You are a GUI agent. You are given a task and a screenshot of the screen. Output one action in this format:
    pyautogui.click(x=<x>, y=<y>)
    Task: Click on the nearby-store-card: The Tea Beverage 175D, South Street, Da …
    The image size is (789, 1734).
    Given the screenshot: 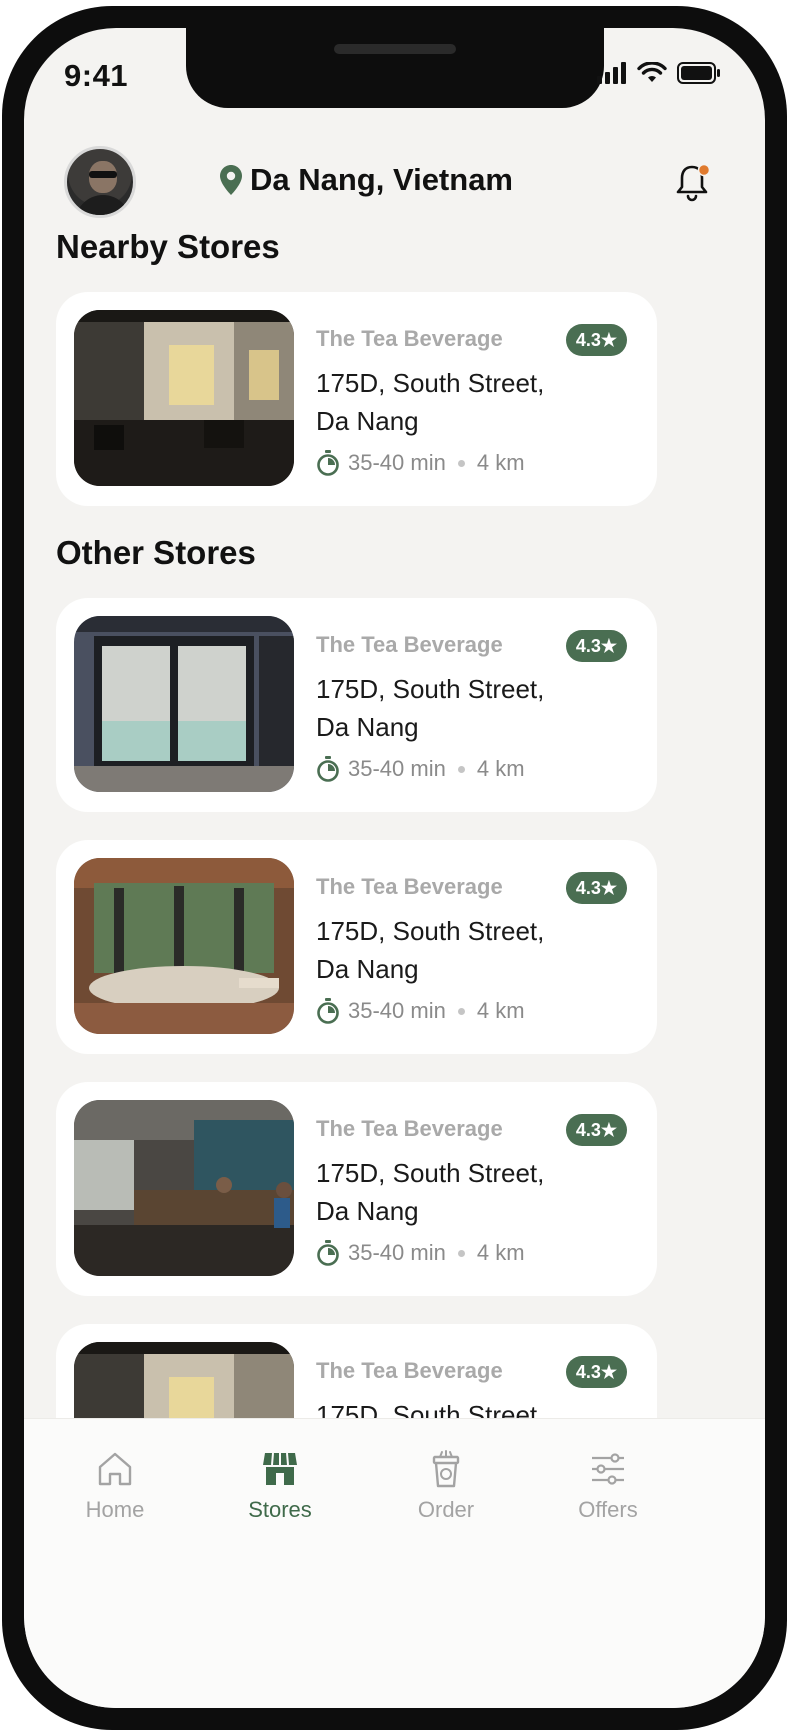 What is the action you would take?
    pyautogui.click(x=356, y=399)
    